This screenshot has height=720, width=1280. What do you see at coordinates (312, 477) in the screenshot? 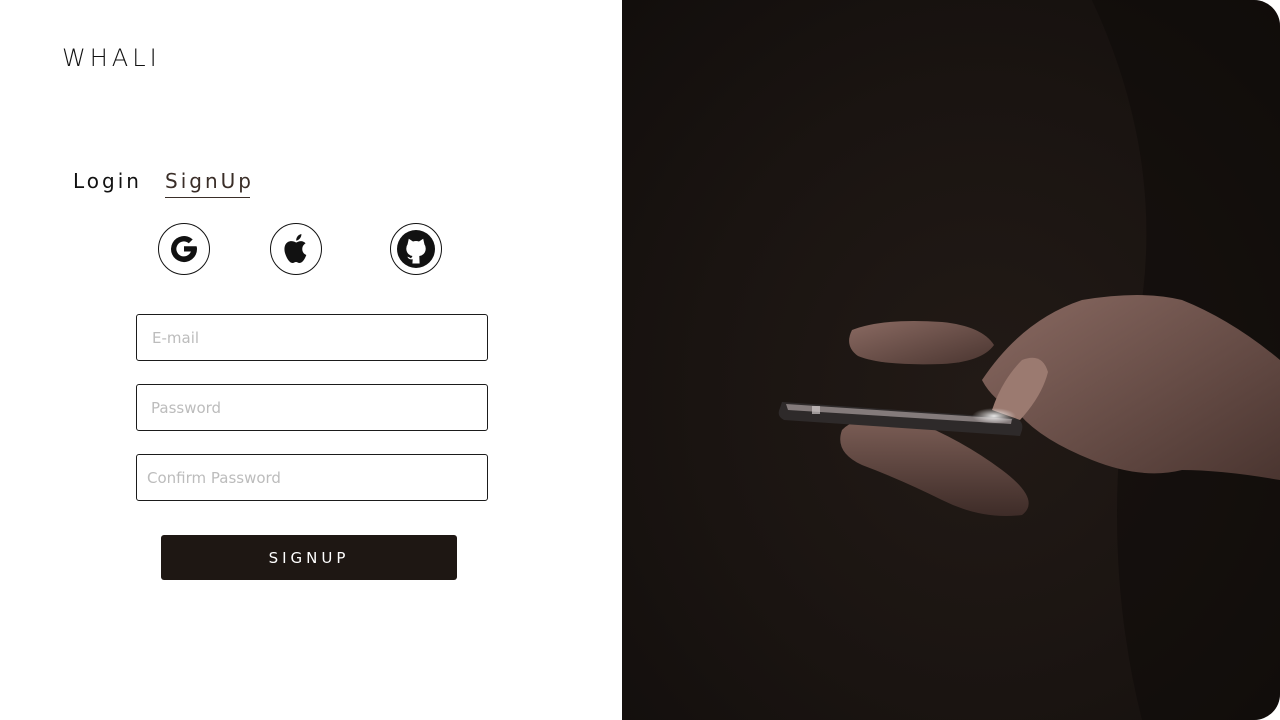
I see `confirm-password-input` at bounding box center [312, 477].